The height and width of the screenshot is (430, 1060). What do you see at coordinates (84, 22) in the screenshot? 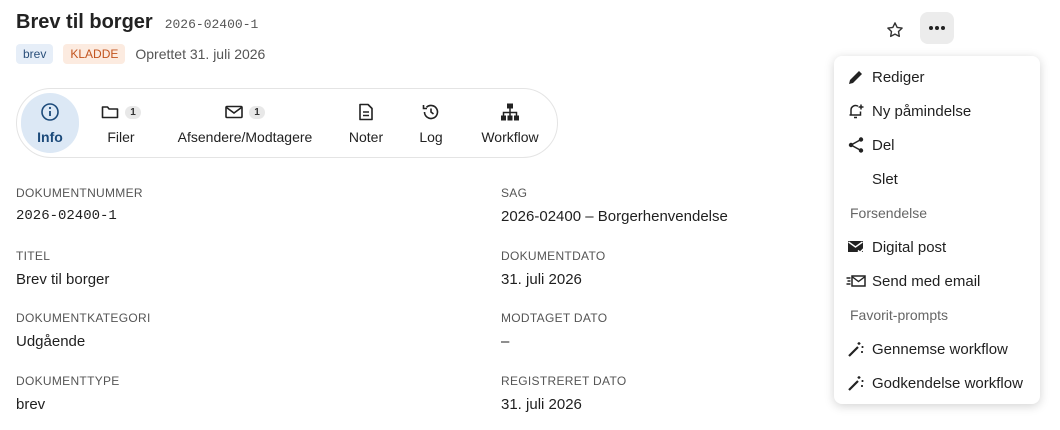
I see `page-title: Brev til borger` at bounding box center [84, 22].